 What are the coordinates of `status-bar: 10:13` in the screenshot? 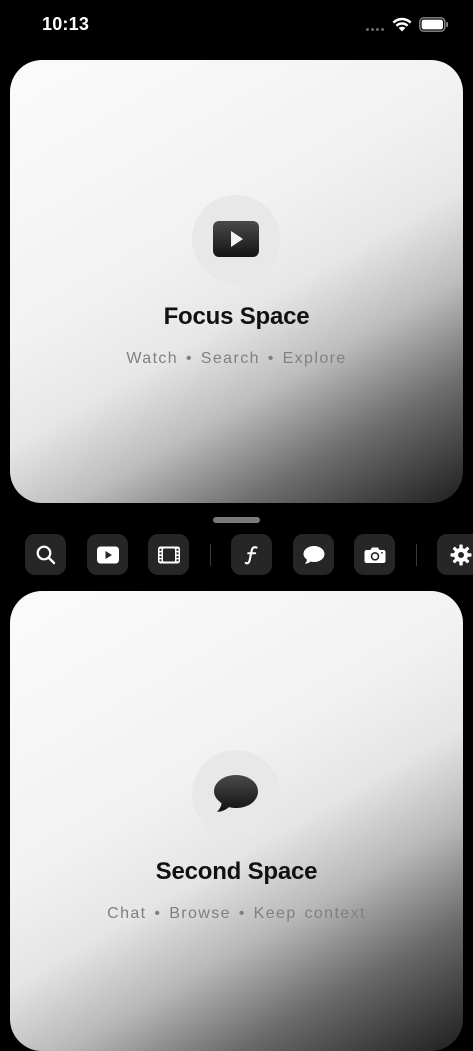 It's located at (236, 26).